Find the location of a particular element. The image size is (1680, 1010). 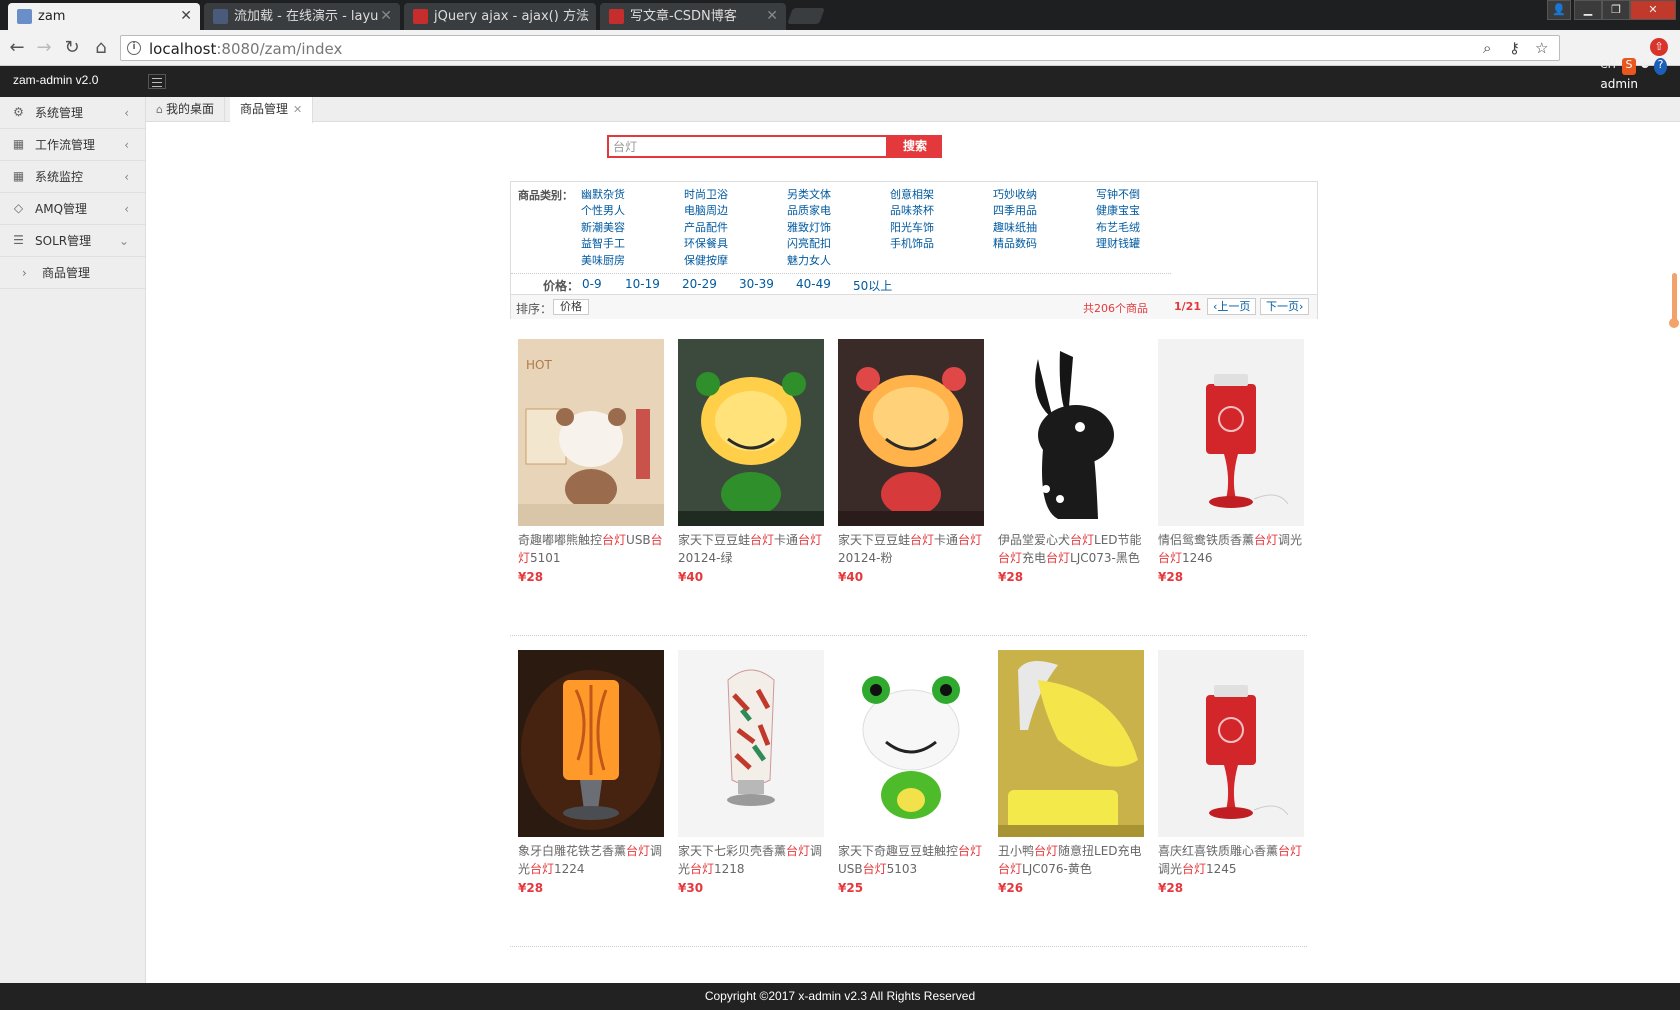

site-info-icon: i is located at coordinates (134, 48).